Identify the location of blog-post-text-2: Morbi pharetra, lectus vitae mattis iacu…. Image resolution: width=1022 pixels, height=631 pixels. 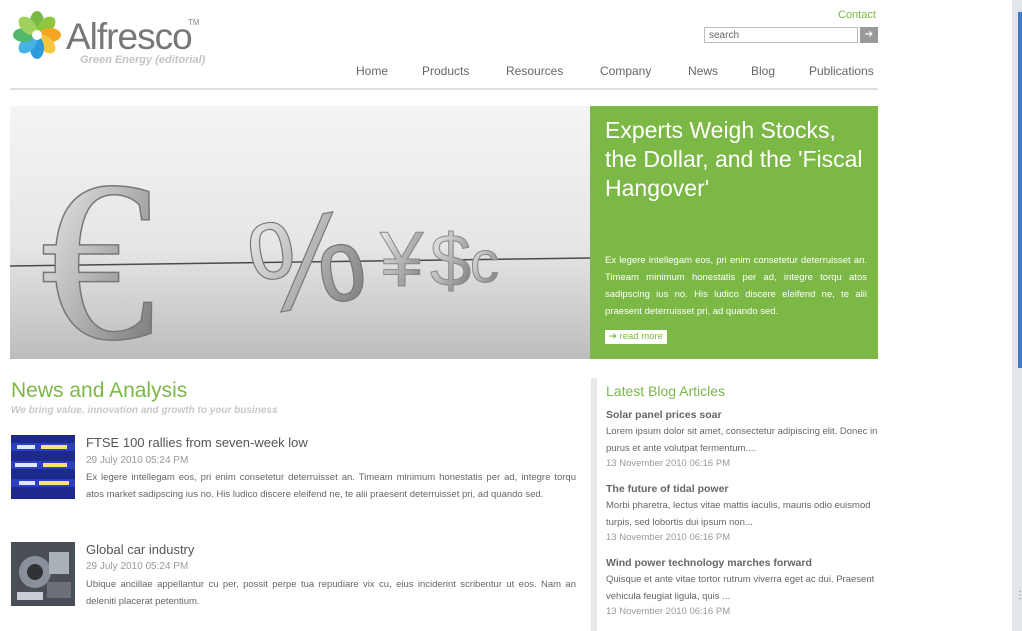
(738, 514).